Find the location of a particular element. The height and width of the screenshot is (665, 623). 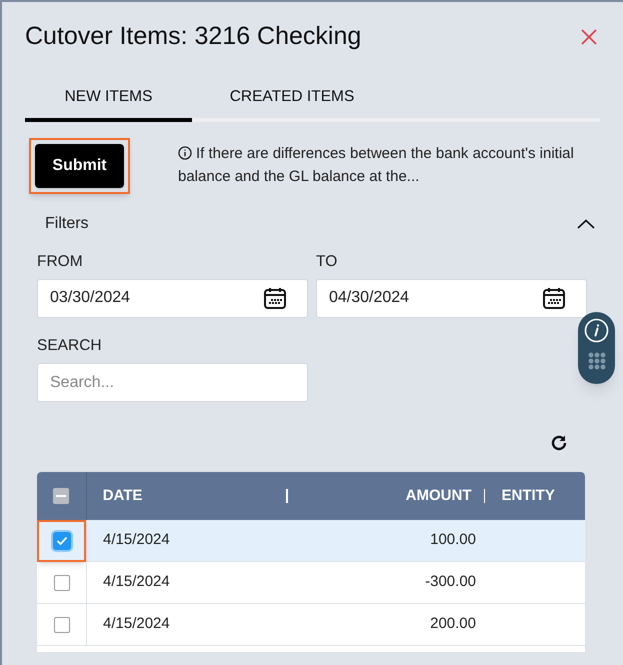

refresh-icon is located at coordinates (559, 443).